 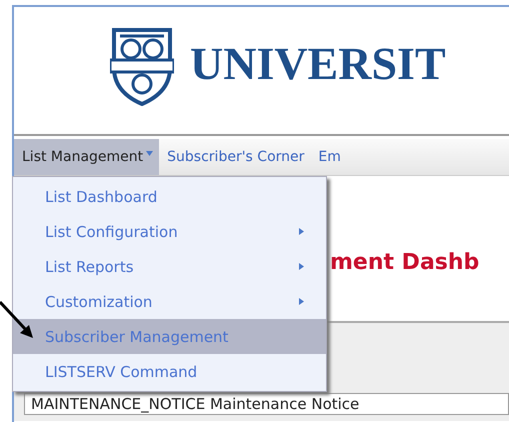 What do you see at coordinates (169, 266) in the screenshot?
I see `menu-item: List Reports` at bounding box center [169, 266].